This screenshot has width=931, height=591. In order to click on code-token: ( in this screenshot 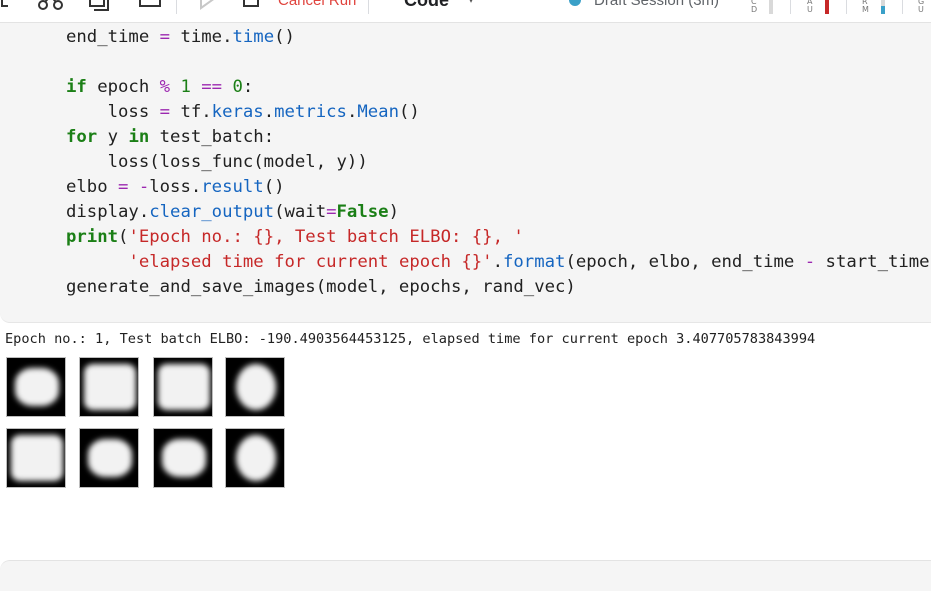, I will do `click(123, 237)`.